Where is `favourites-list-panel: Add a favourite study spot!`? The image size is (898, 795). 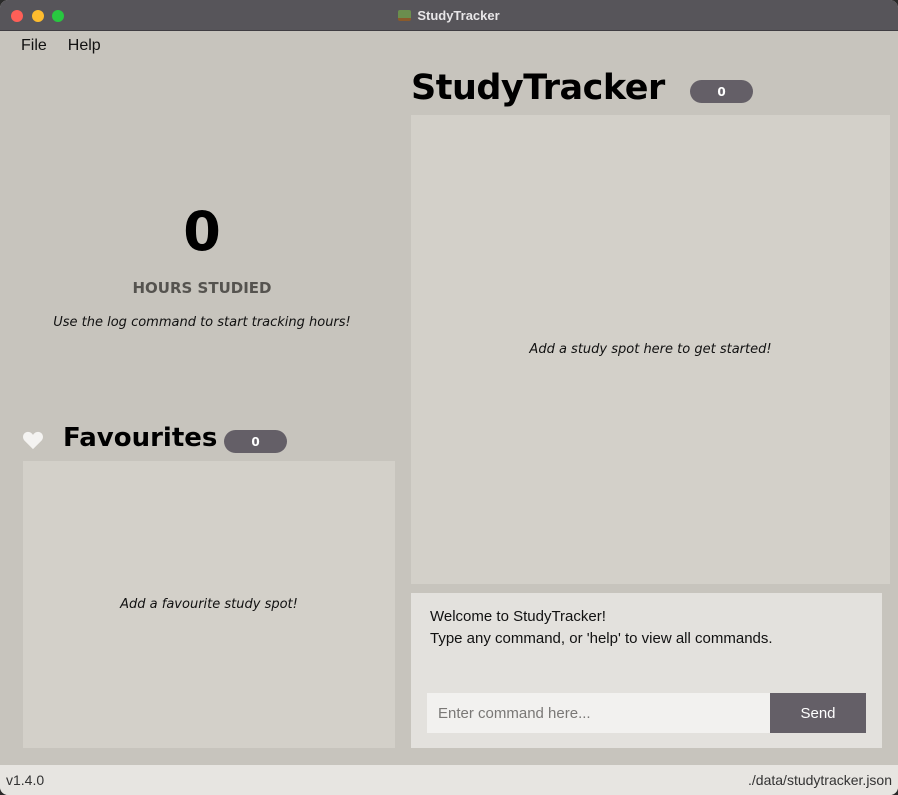
favourites-list-panel: Add a favourite study spot! is located at coordinates (209, 604).